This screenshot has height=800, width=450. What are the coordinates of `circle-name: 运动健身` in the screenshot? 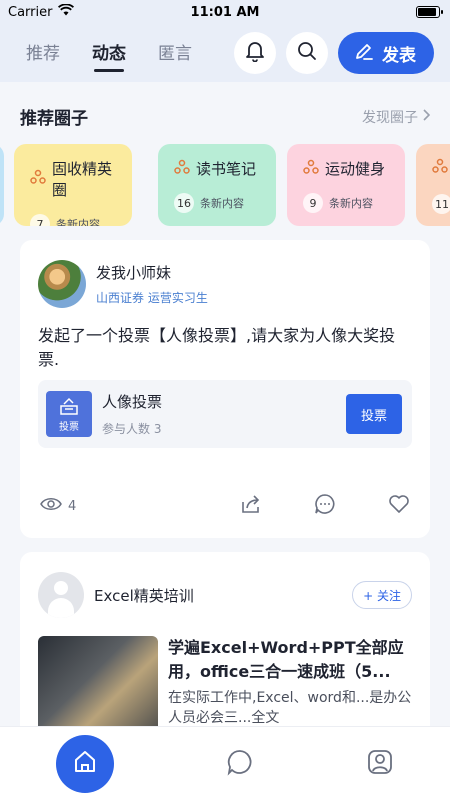 It's located at (355, 169).